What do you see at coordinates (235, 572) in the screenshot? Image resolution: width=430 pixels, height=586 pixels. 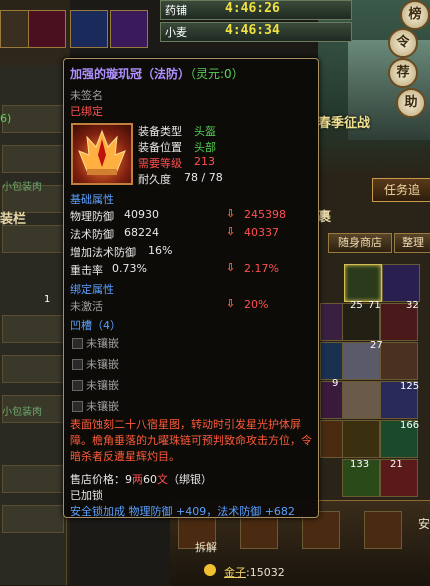 I see `gold-label: 金子` at bounding box center [235, 572].